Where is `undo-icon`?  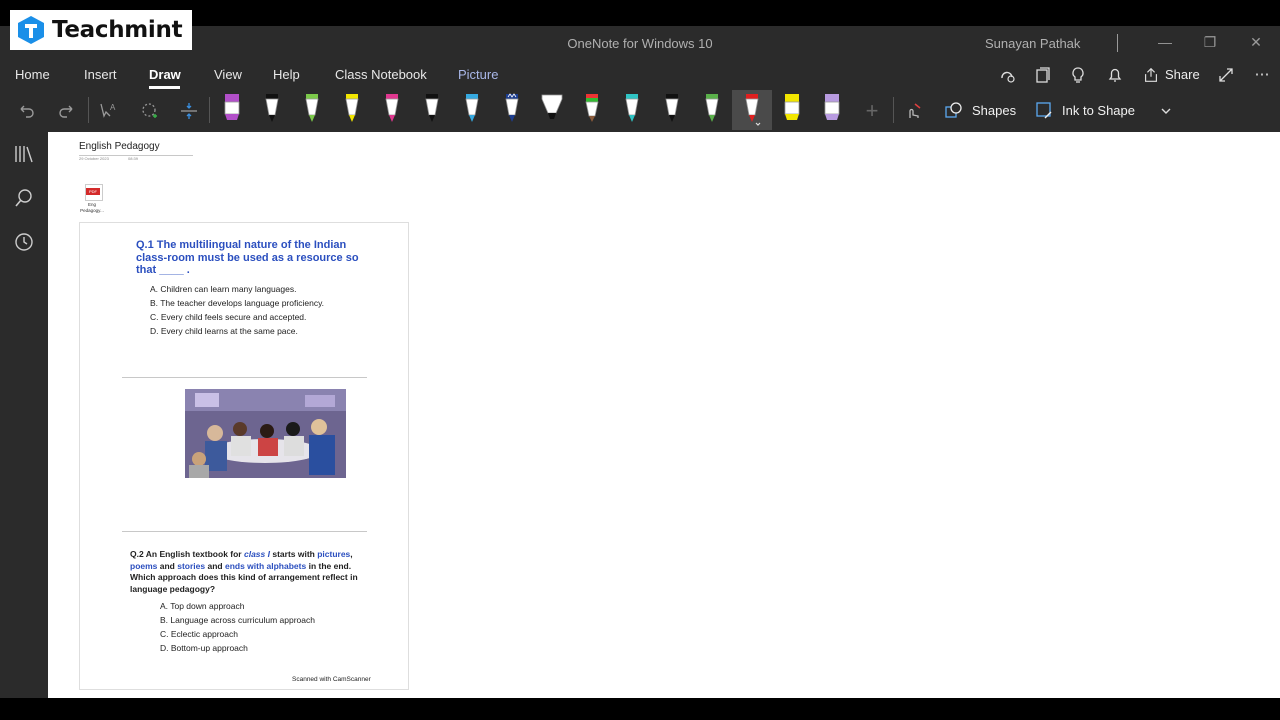 undo-icon is located at coordinates (26, 111).